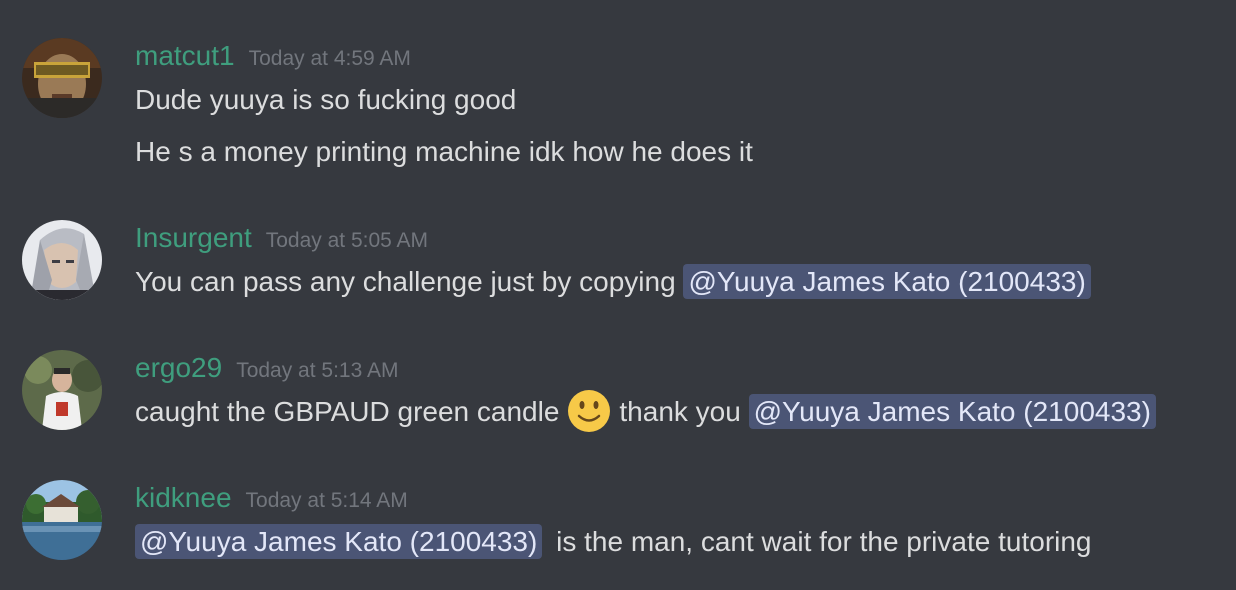 The image size is (1236, 590). I want to click on message-header: ergo29 Today at 5:13 AM, so click(266, 372).